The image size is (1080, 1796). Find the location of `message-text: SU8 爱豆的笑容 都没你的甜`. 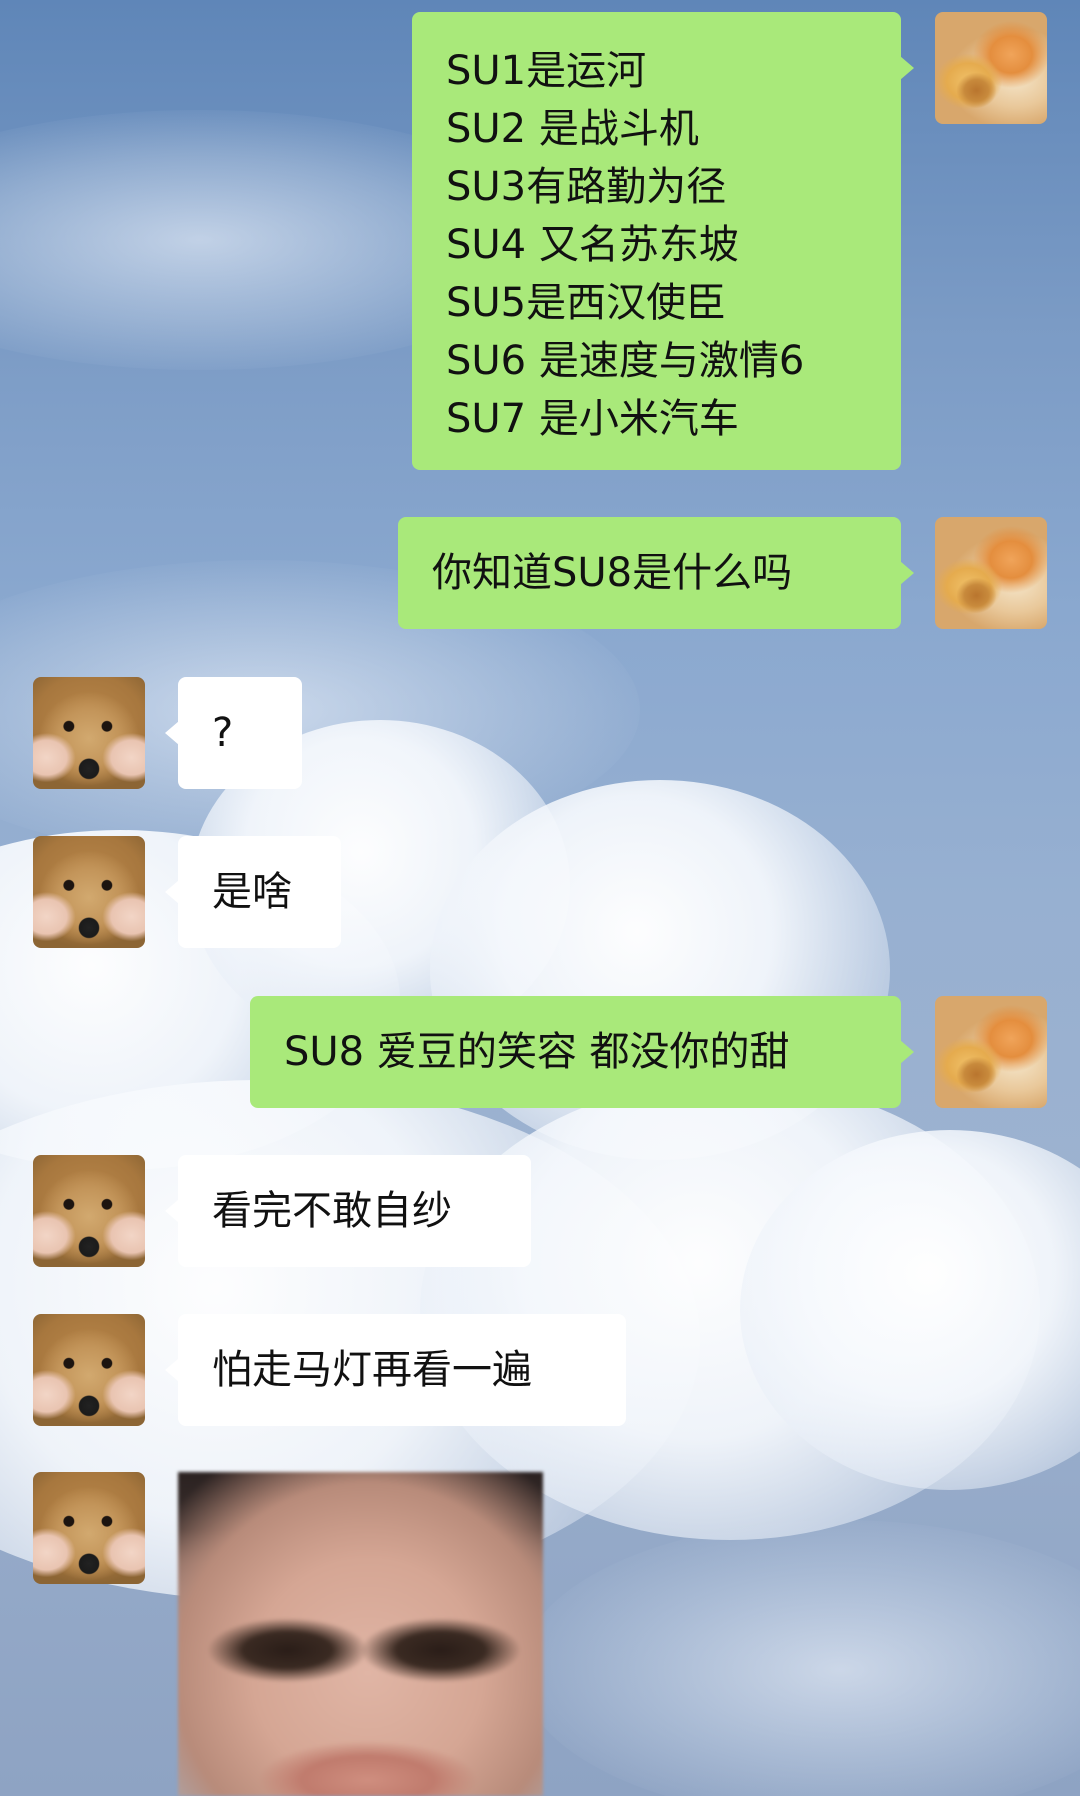

message-text: SU8 爱豆的笑容 都没你的甜 is located at coordinates (537, 1052).